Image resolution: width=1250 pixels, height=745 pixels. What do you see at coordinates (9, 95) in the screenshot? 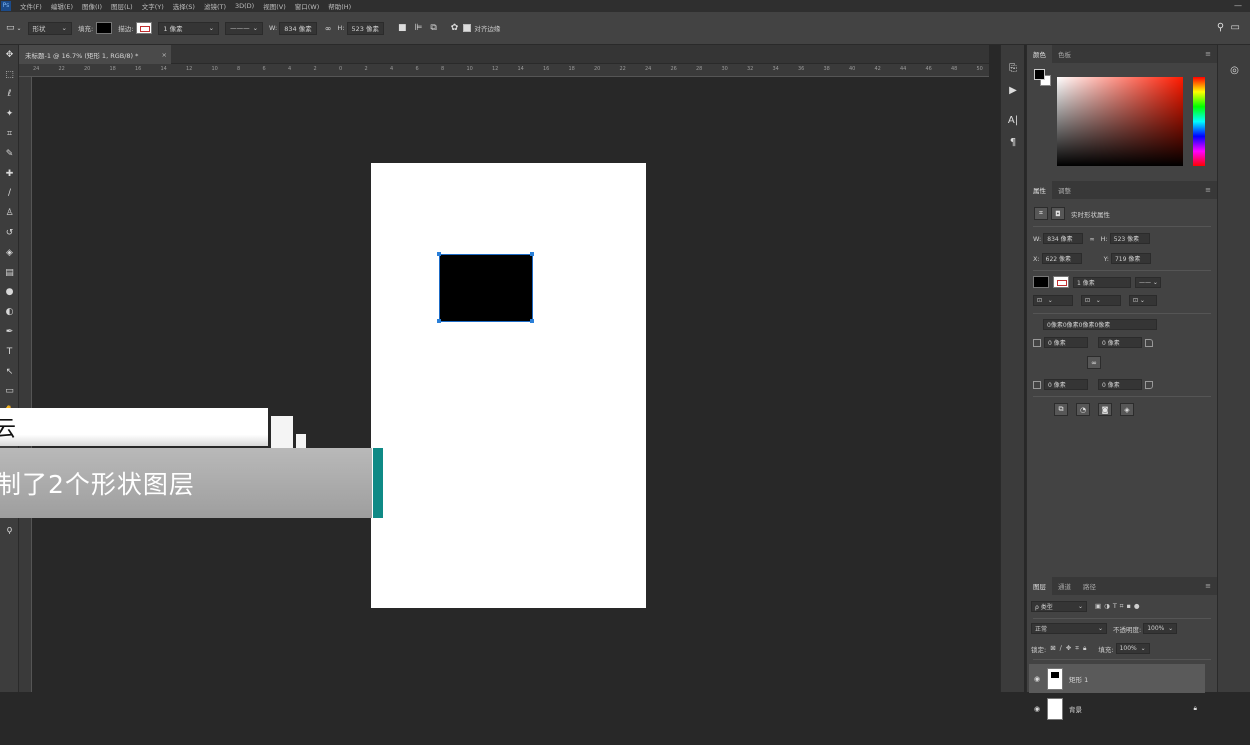
I see `lasso-tool-icon: ℓ` at bounding box center [9, 95].